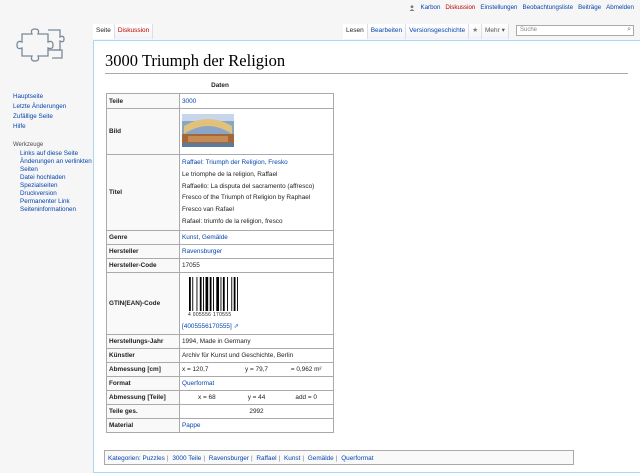  I want to click on table-row: Hersteller-Code 17055, so click(220, 265).